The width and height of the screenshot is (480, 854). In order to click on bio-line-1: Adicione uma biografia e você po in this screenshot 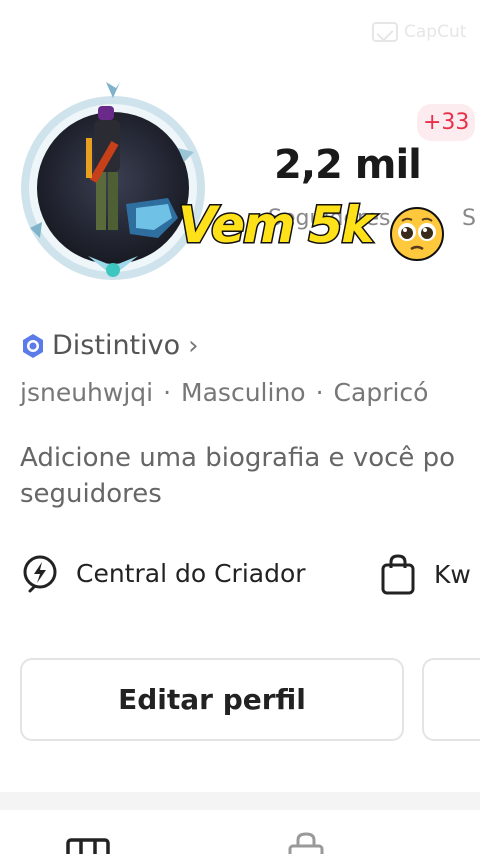, I will do `click(238, 458)`.